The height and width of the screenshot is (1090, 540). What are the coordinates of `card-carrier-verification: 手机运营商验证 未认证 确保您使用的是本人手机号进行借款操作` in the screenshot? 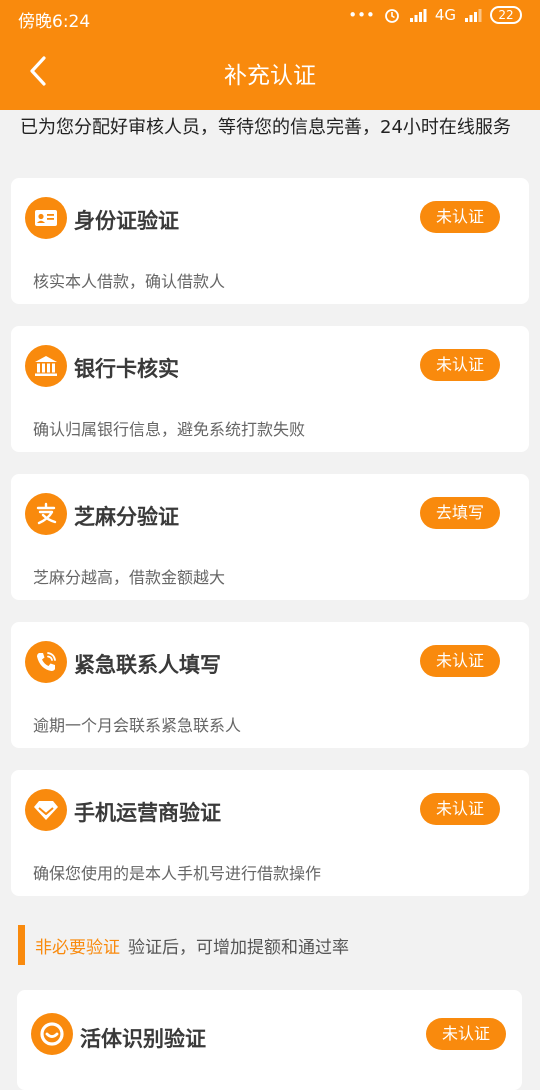 It's located at (270, 833).